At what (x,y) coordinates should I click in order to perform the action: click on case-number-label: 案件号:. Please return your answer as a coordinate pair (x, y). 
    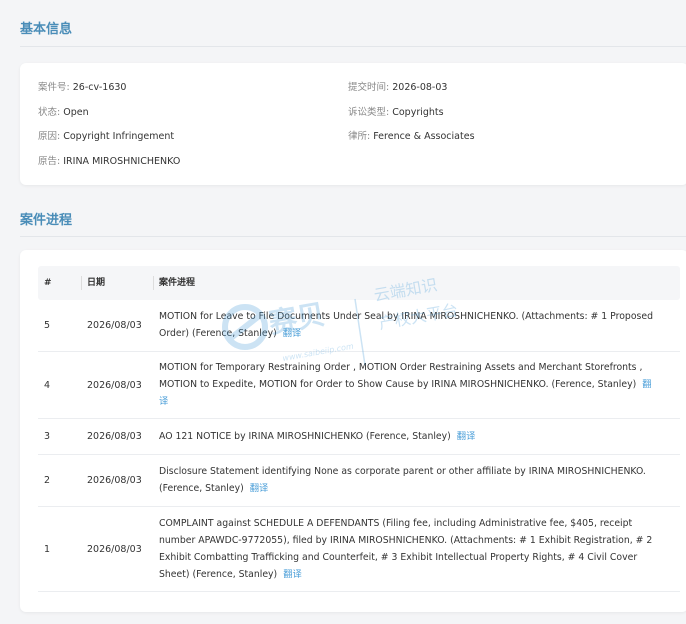
    Looking at the image, I should click on (54, 87).